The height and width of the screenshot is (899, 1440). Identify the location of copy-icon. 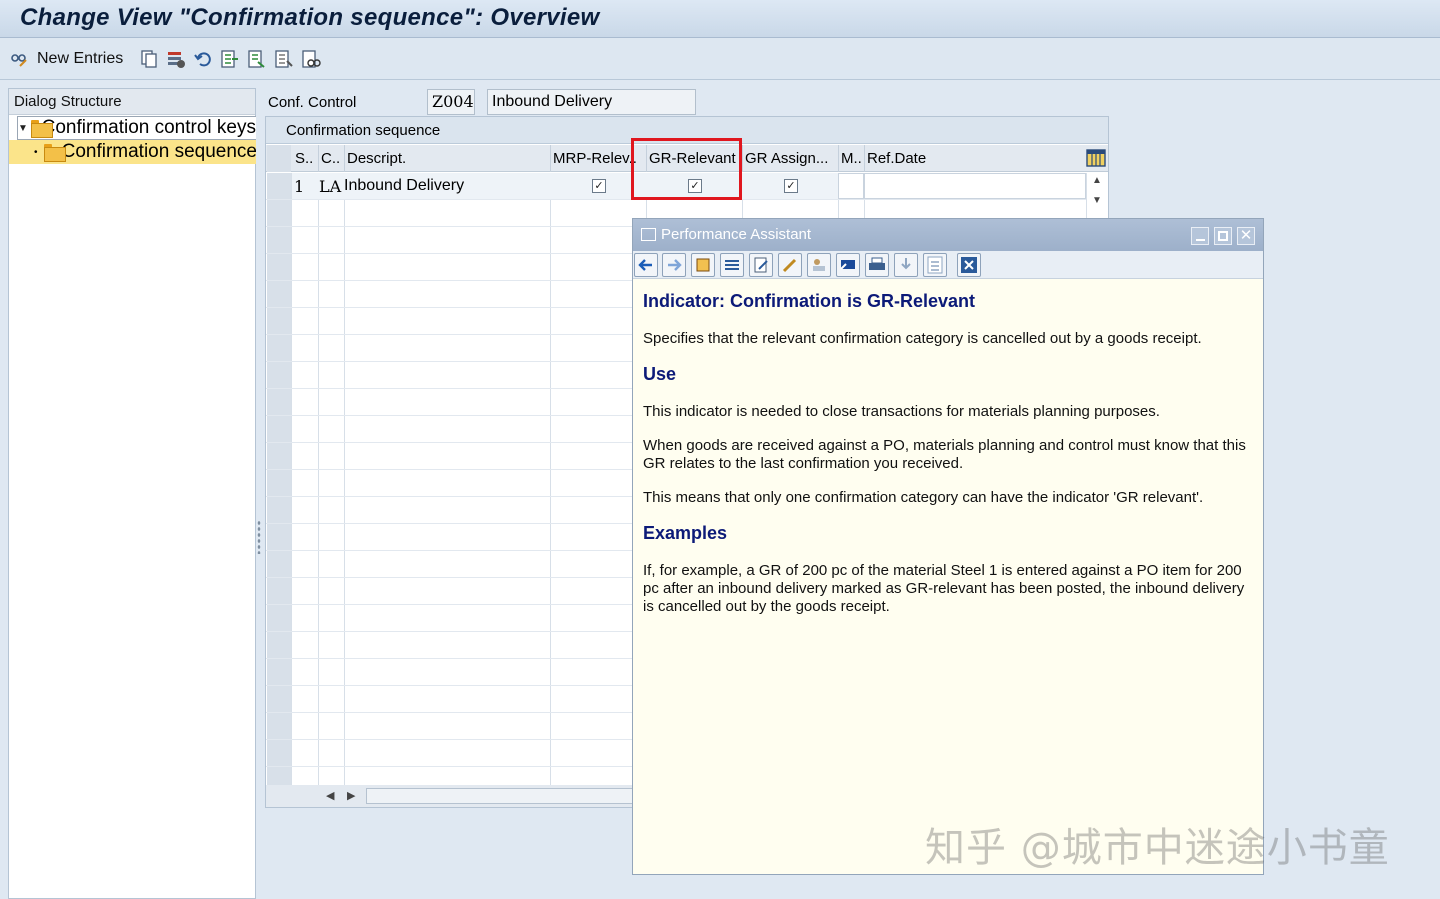
(149, 59).